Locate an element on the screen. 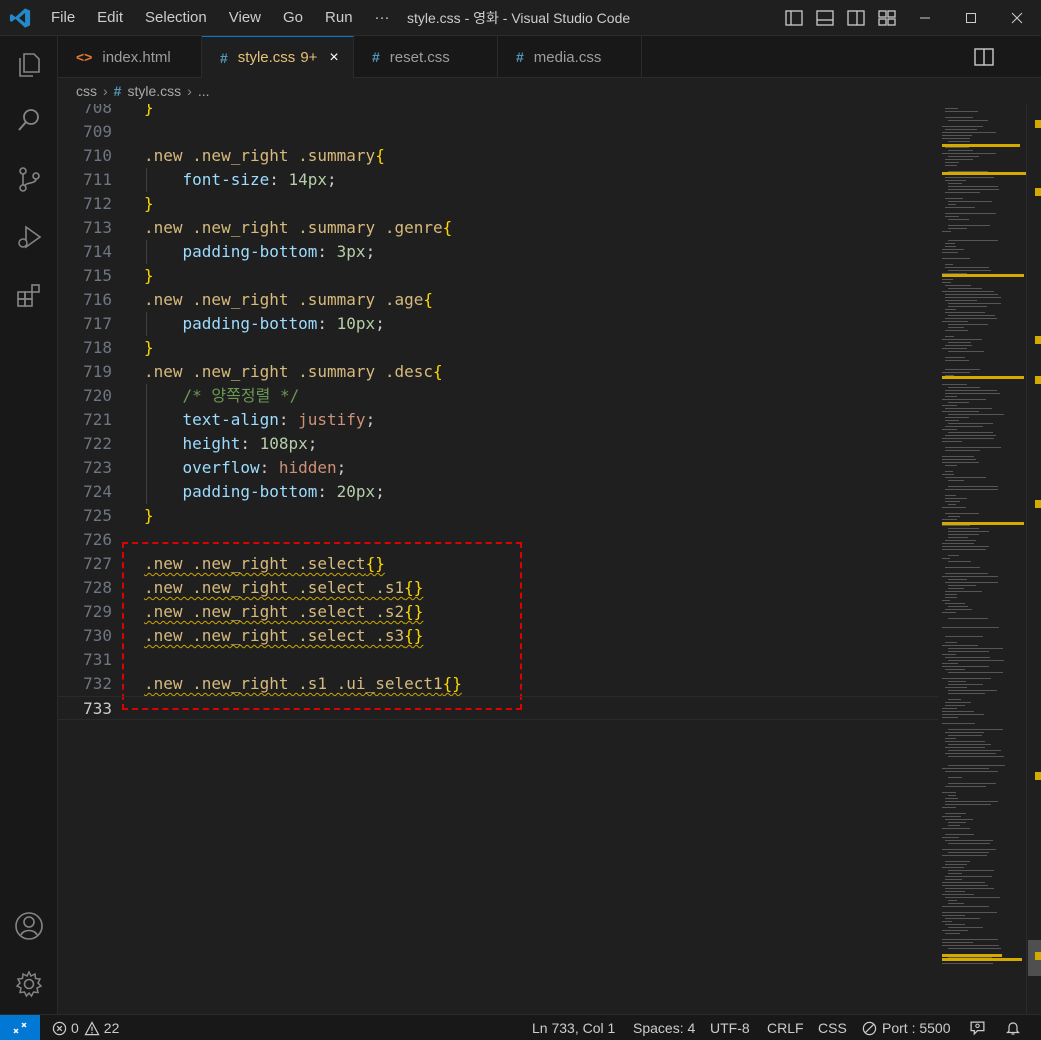  code-line: 709 is located at coordinates (498, 132).